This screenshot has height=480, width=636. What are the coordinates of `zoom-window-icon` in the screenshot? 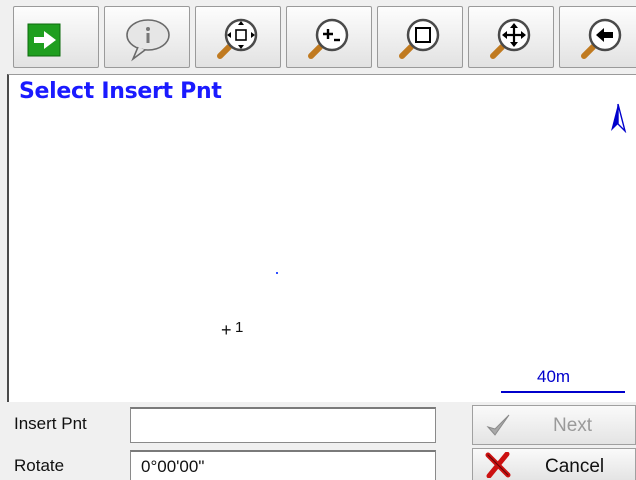 It's located at (419, 38).